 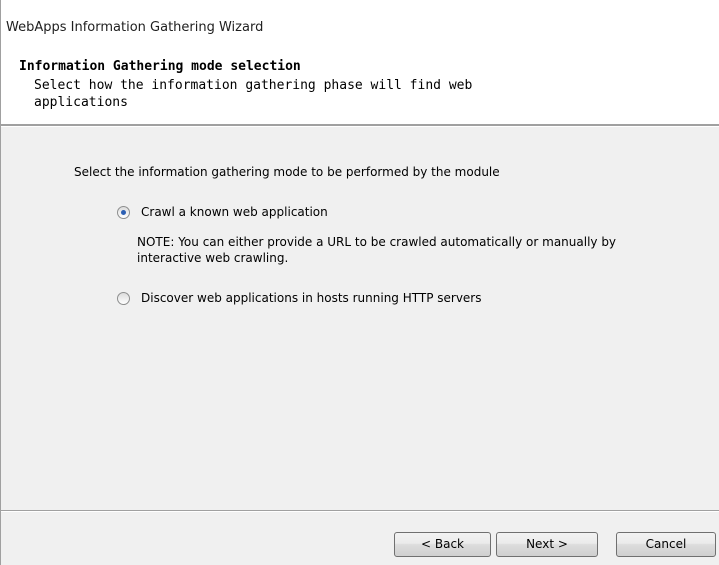 What do you see at coordinates (547, 544) in the screenshot?
I see `next-button: Next >` at bounding box center [547, 544].